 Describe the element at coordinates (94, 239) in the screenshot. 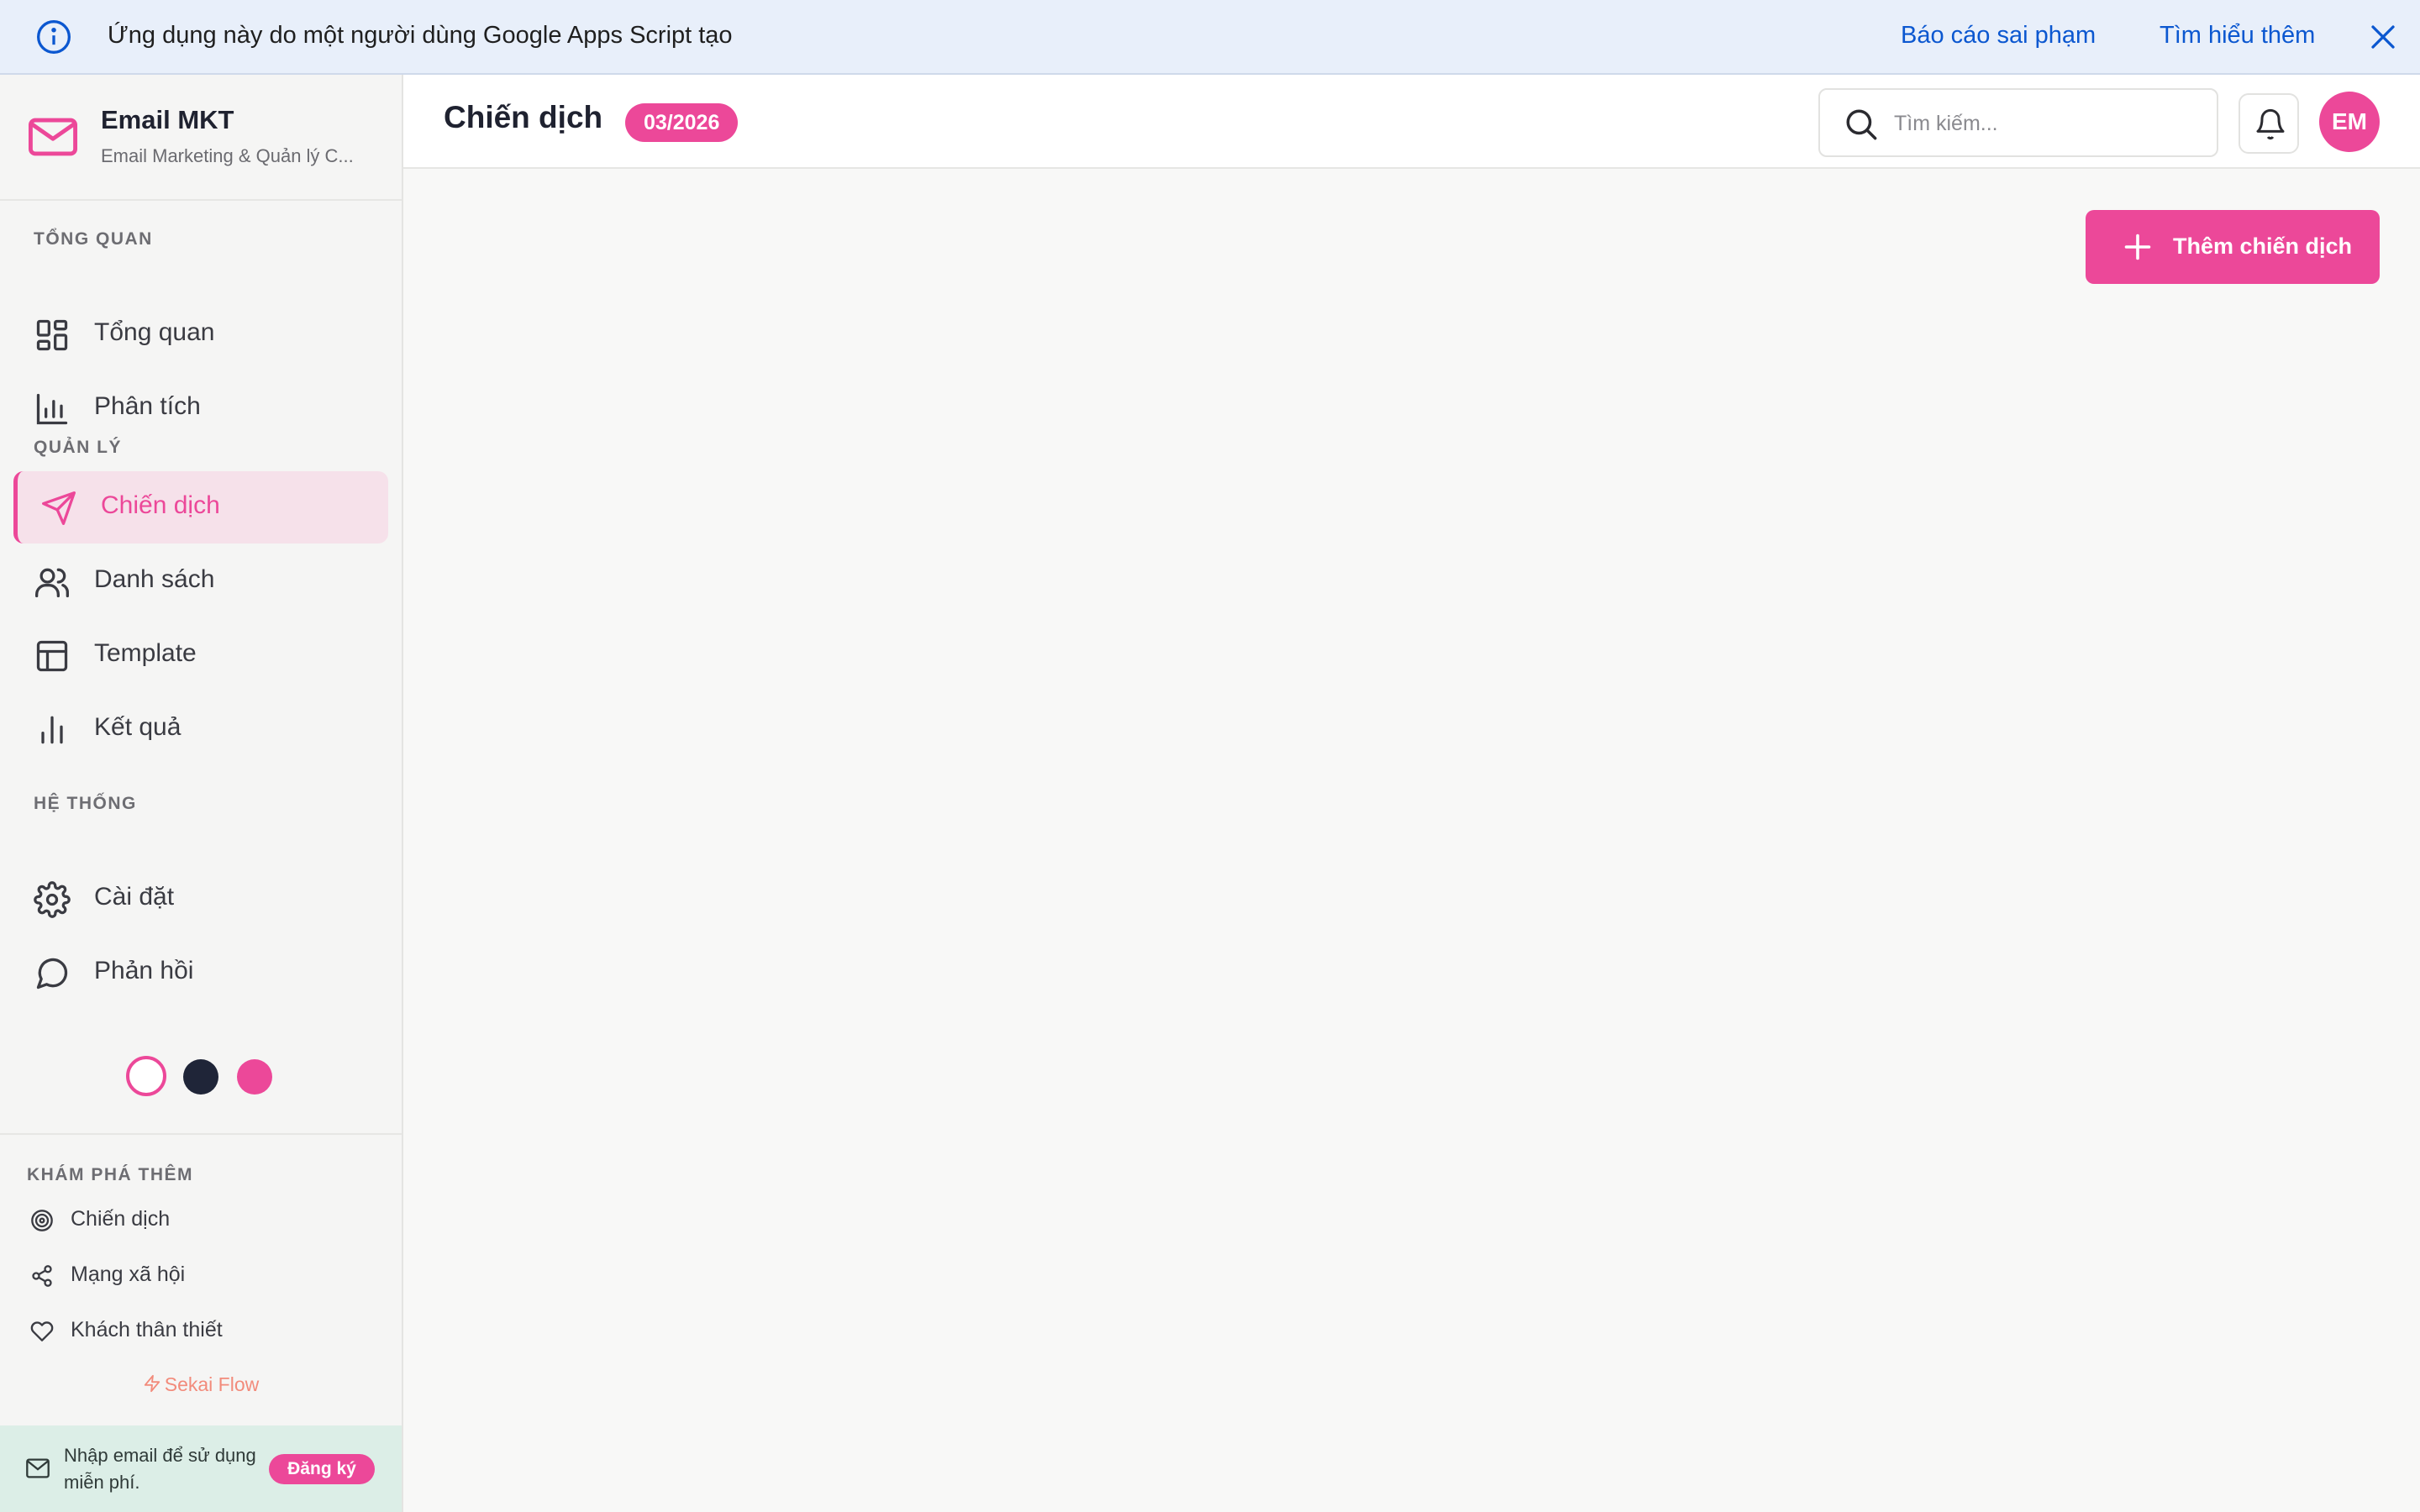

I see `section-label-overview: TỔNG QUAN` at that location.